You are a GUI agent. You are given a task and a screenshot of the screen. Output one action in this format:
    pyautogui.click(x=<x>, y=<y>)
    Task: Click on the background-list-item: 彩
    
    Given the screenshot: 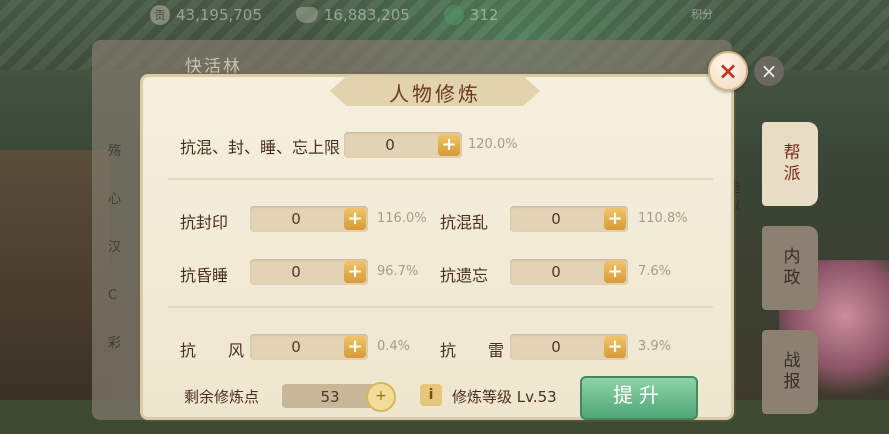 What is the action you would take?
    pyautogui.click(x=115, y=343)
    